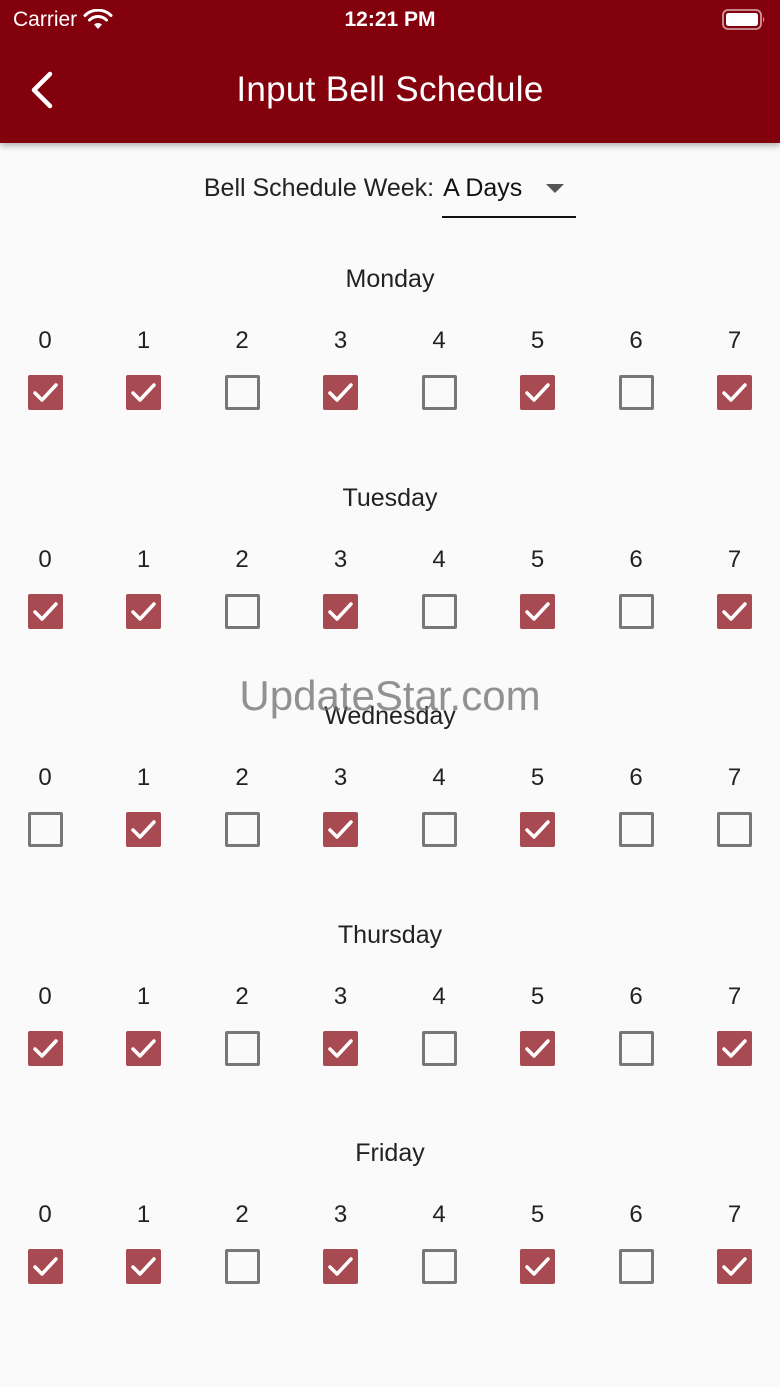  I want to click on page-title: Input Bell Schedule, so click(390, 89).